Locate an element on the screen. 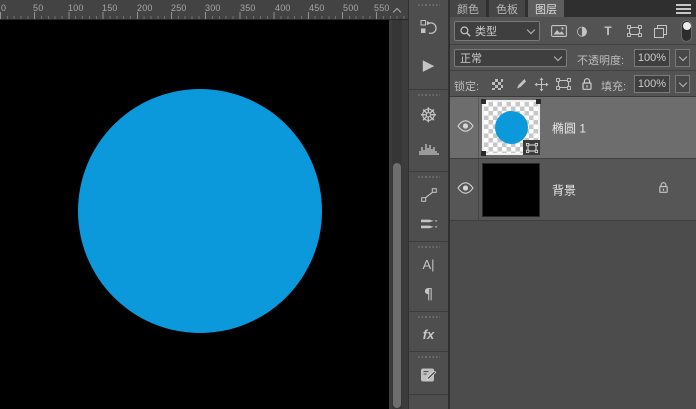 This screenshot has width=696, height=409. ruler-label: 150 is located at coordinates (110, 8).